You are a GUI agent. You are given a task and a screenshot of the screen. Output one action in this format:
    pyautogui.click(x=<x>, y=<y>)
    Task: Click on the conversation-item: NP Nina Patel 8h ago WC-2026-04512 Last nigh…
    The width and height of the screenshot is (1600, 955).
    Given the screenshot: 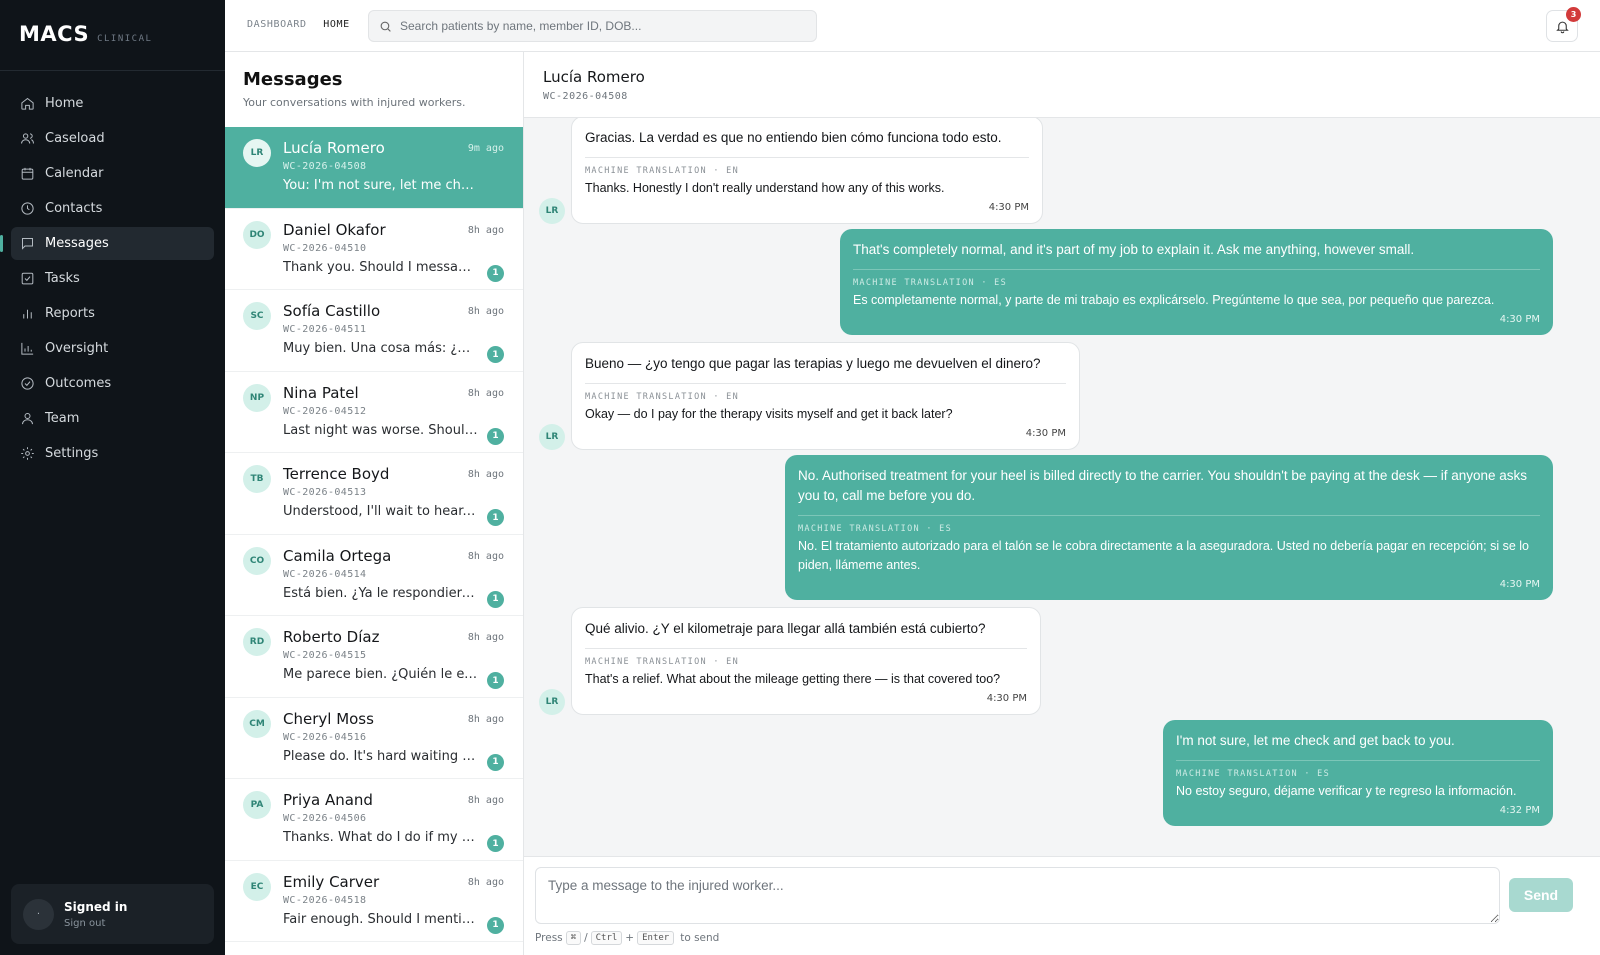 What is the action you would take?
    pyautogui.click(x=374, y=412)
    